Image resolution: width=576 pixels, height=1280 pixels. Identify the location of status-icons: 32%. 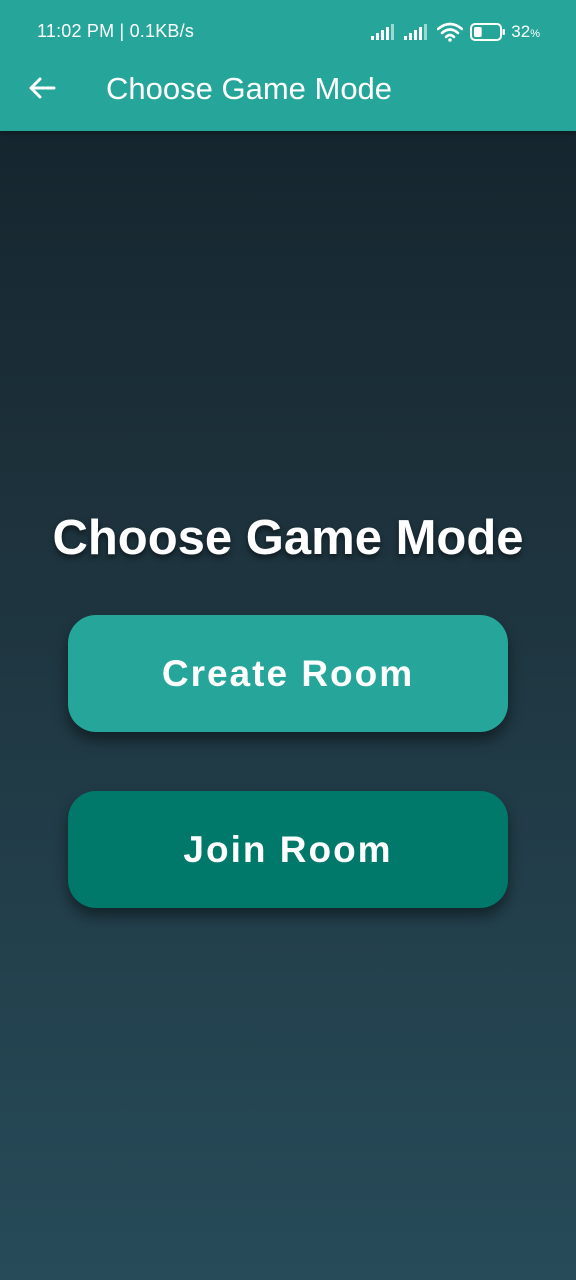
(455, 32).